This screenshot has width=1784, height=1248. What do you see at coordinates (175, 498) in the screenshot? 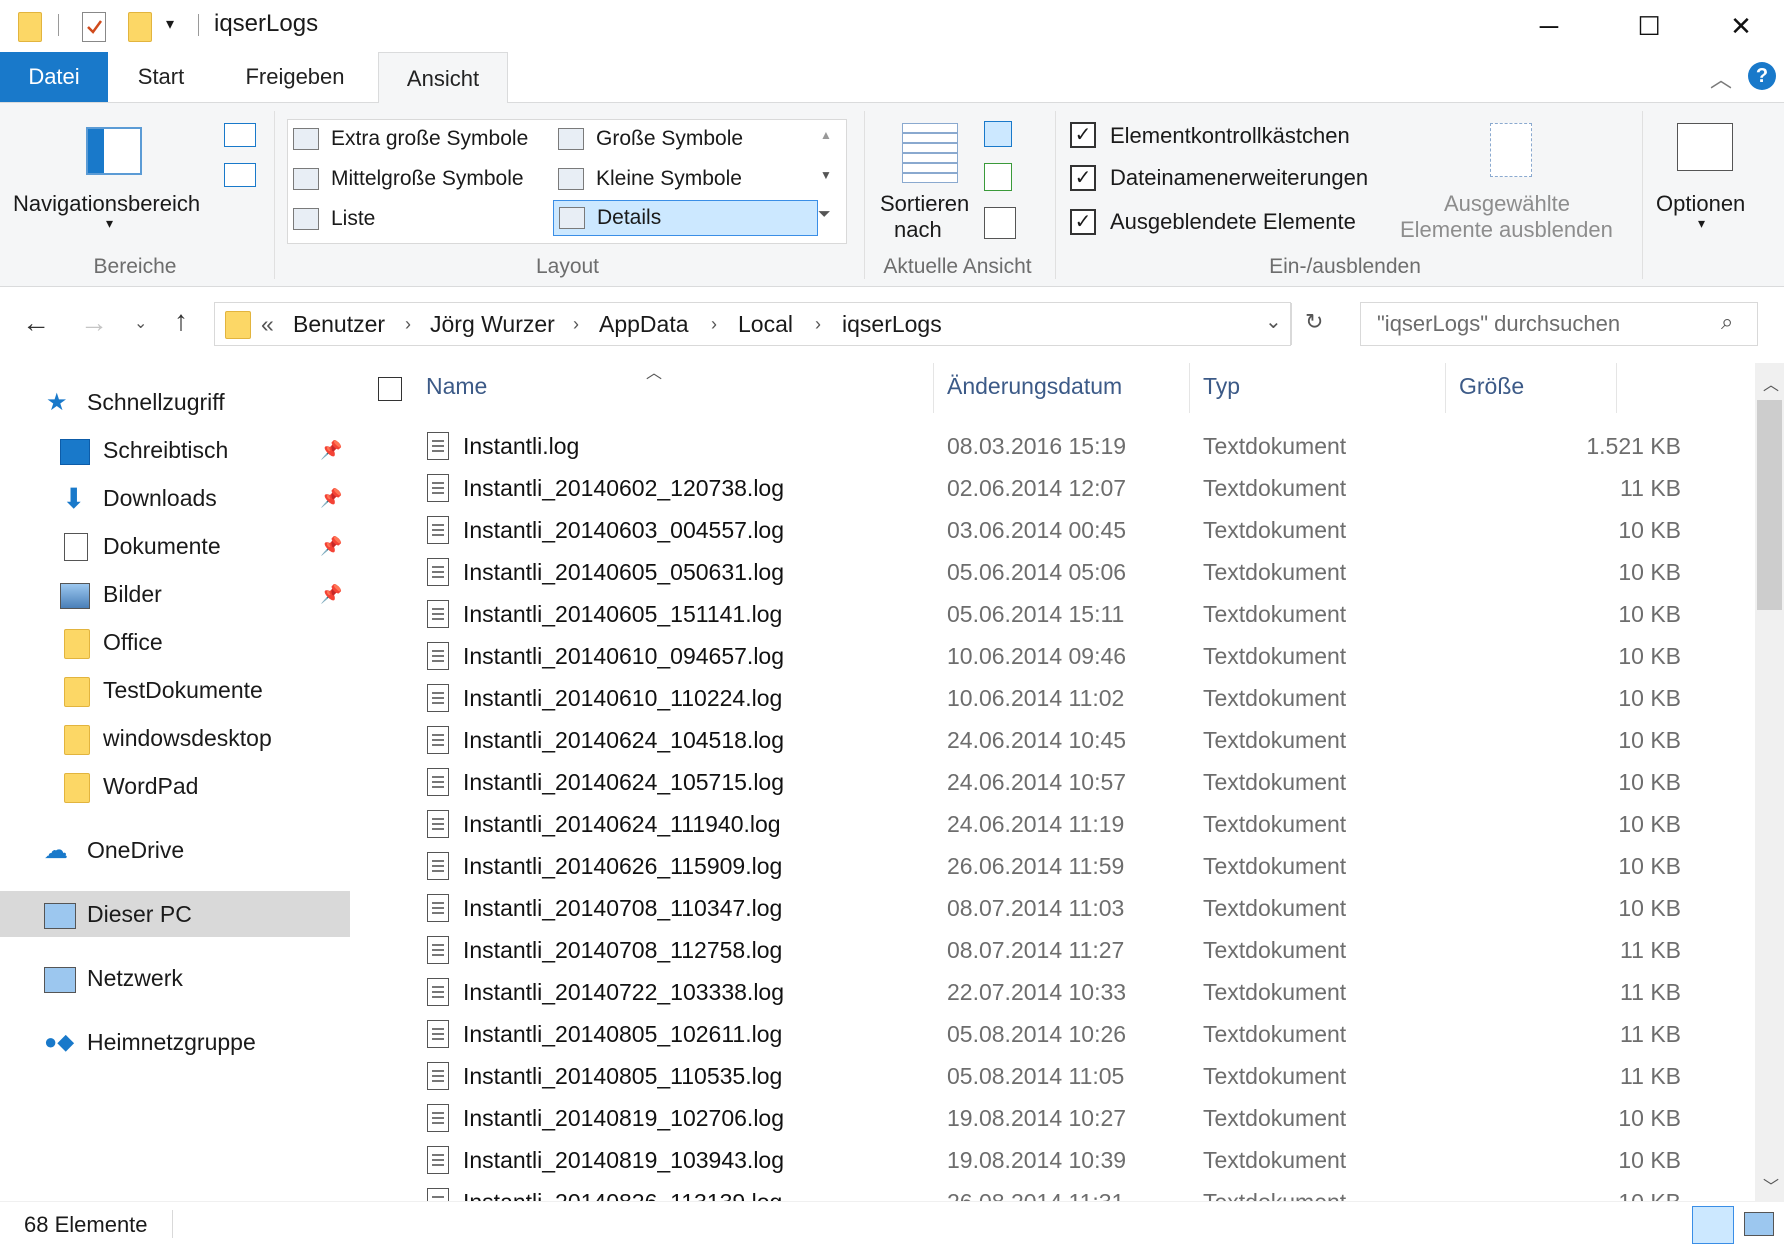
I see `sidebar-item-downloads: ⬇ Downloads 📌` at bounding box center [175, 498].